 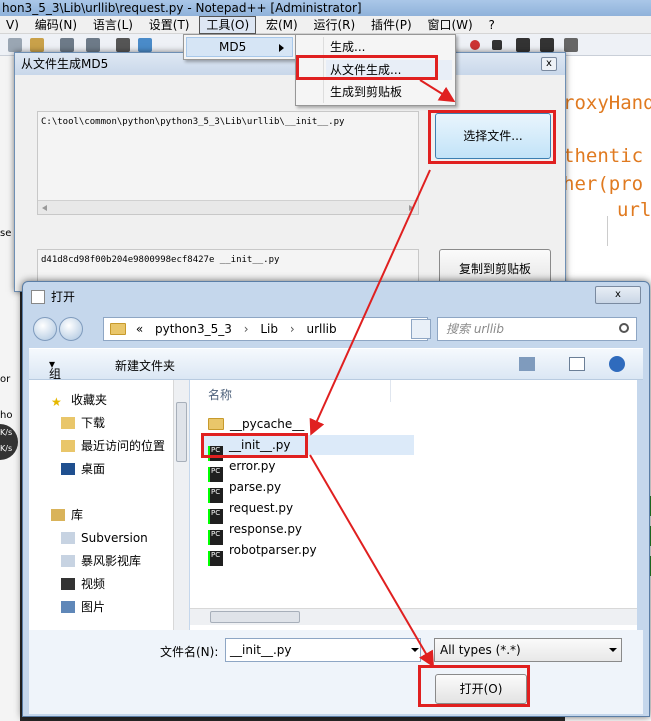 What do you see at coordinates (624, 328) in the screenshot?
I see `search-icon` at bounding box center [624, 328].